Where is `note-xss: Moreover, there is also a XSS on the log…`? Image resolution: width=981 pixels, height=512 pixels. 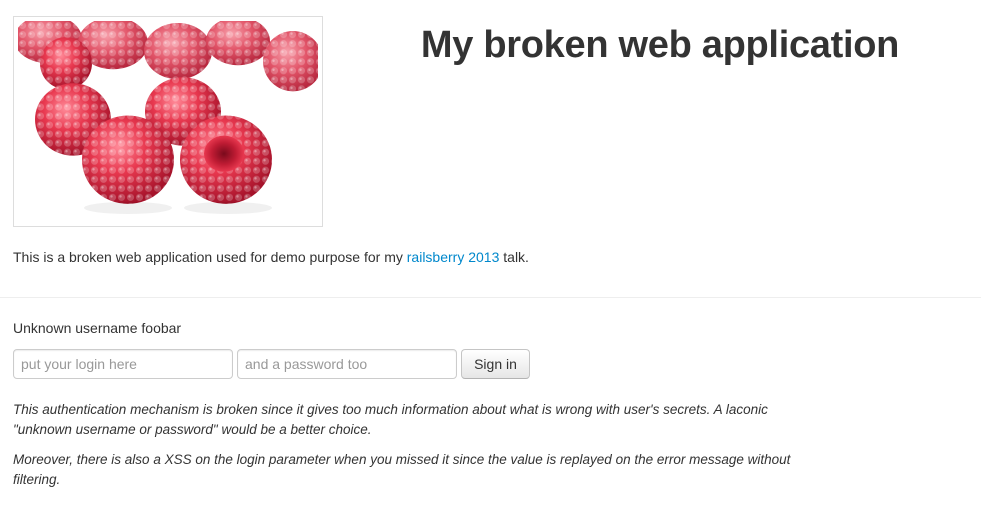 note-xss: Moreover, there is also a XSS on the log… is located at coordinates (402, 469).